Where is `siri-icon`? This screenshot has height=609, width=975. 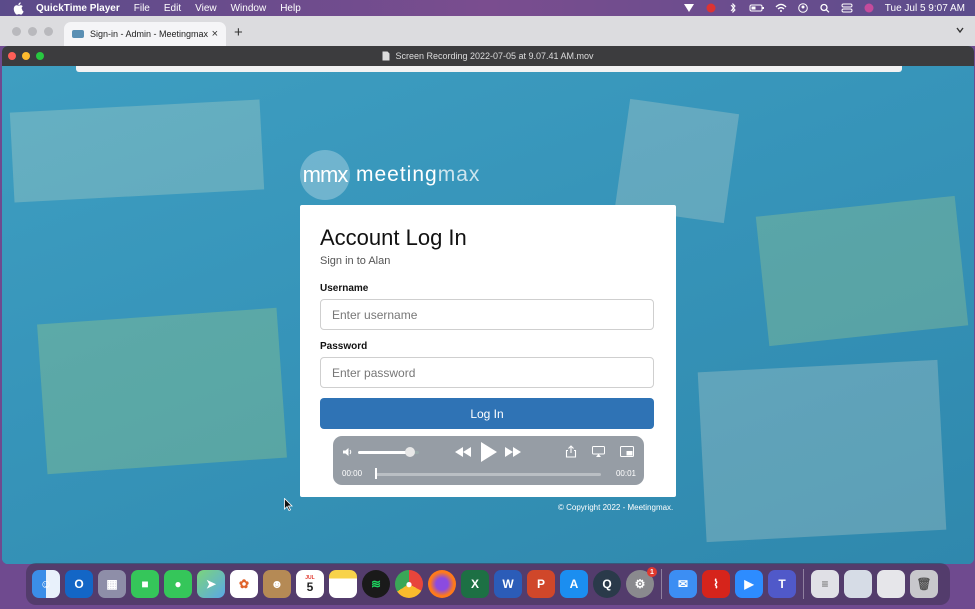 siri-icon is located at coordinates (869, 8).